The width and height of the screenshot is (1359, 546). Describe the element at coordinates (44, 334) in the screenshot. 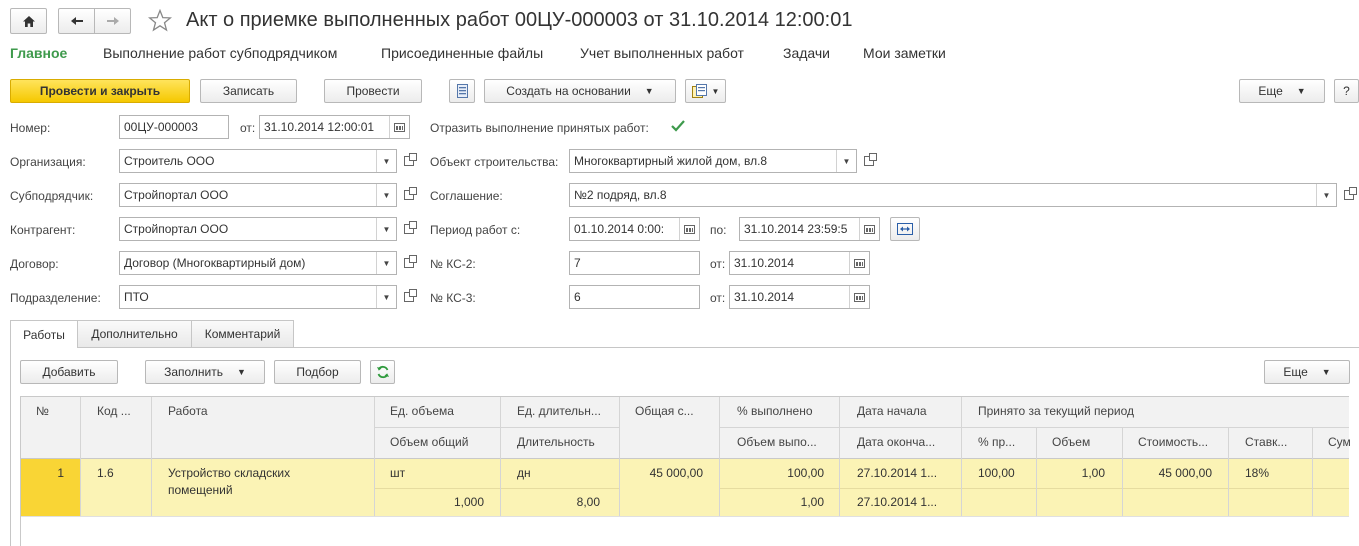

I see `tab-works: Работы` at that location.